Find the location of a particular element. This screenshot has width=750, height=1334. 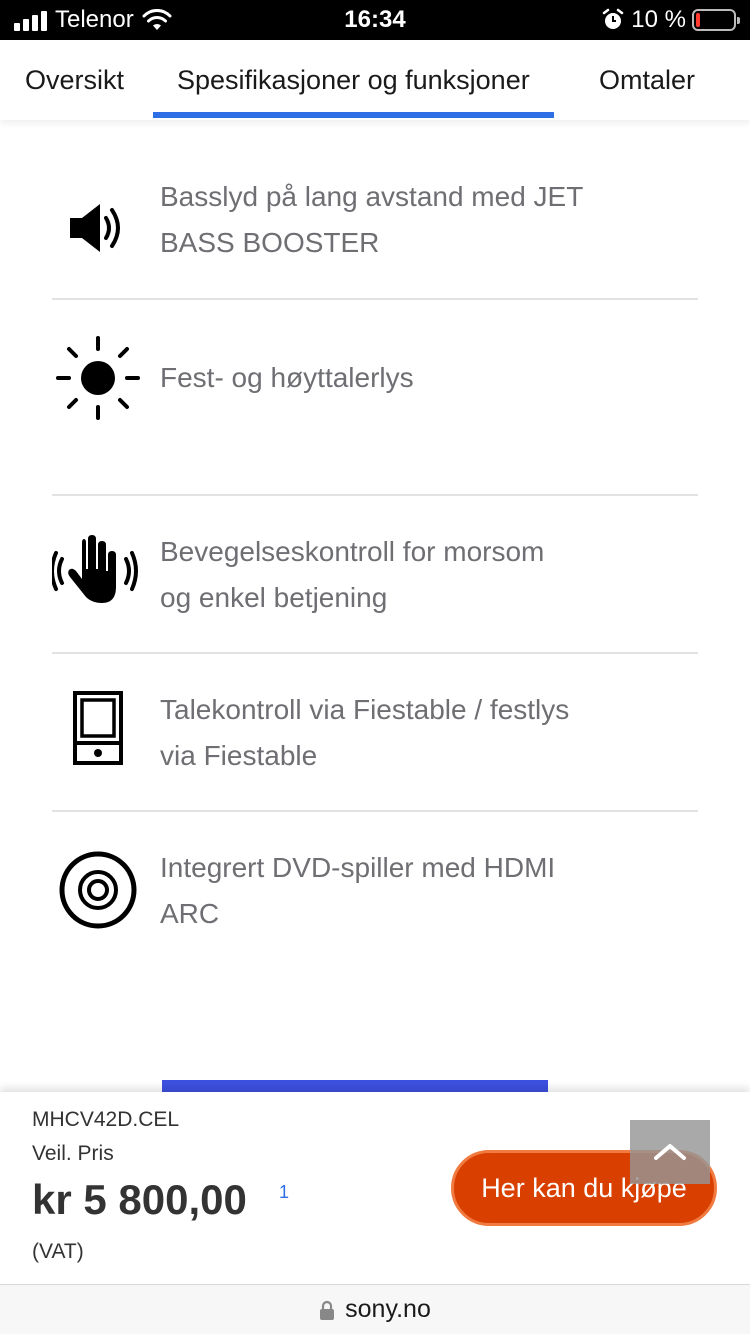

scroll-to-top-button is located at coordinates (670, 1152).